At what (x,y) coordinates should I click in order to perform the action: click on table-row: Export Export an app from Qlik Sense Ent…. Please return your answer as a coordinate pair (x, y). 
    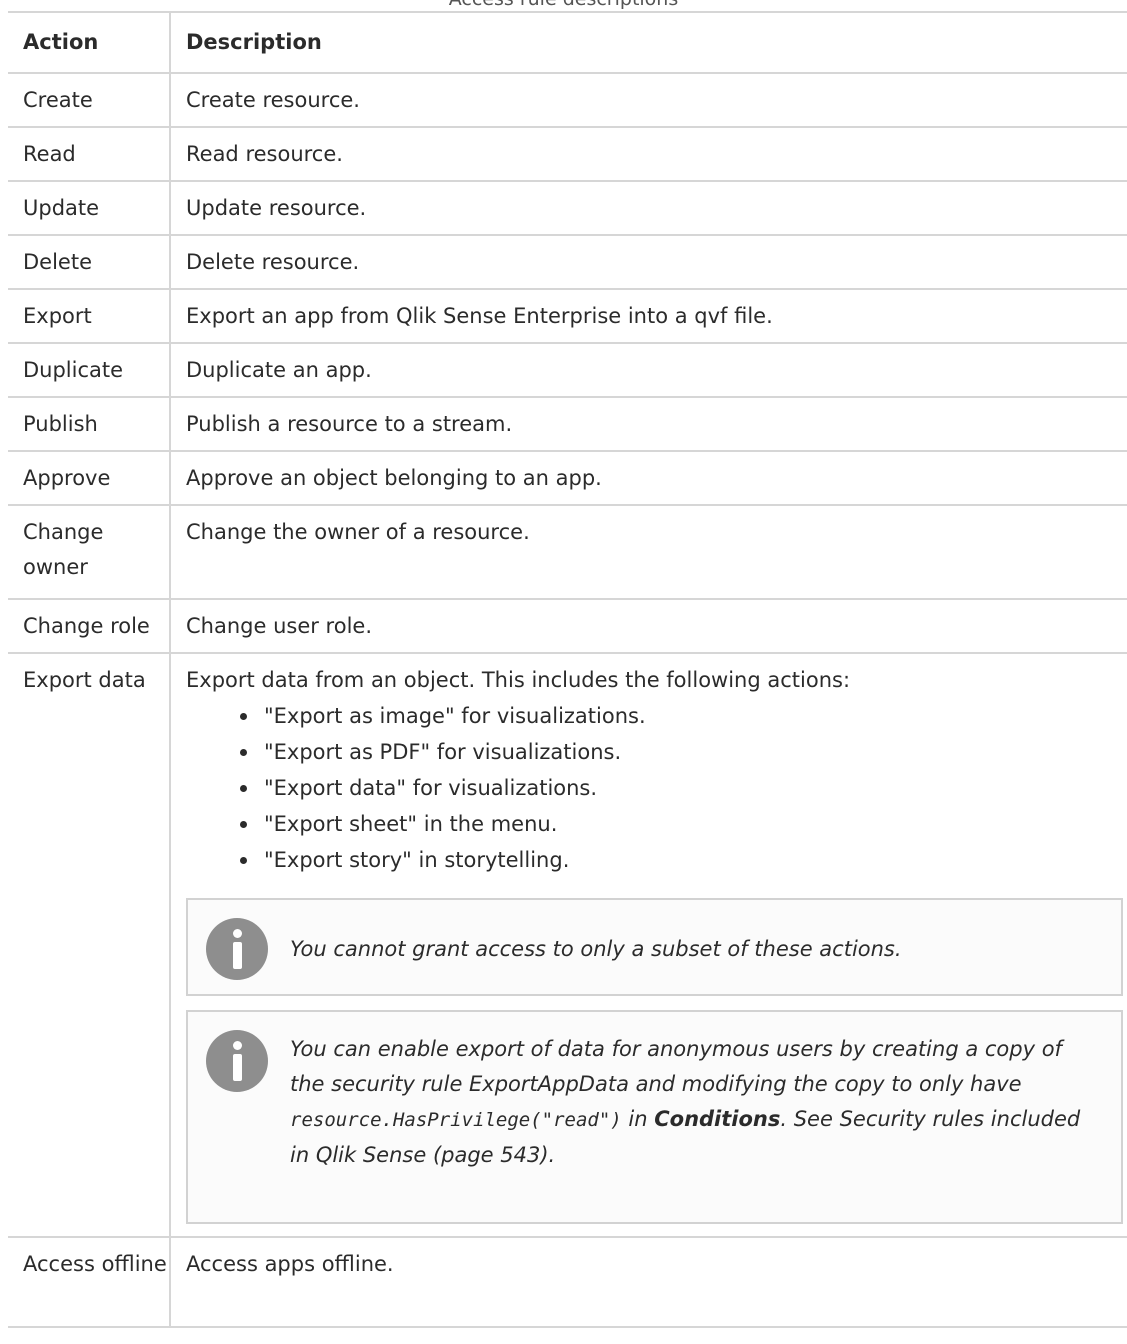
    Looking at the image, I should click on (567, 316).